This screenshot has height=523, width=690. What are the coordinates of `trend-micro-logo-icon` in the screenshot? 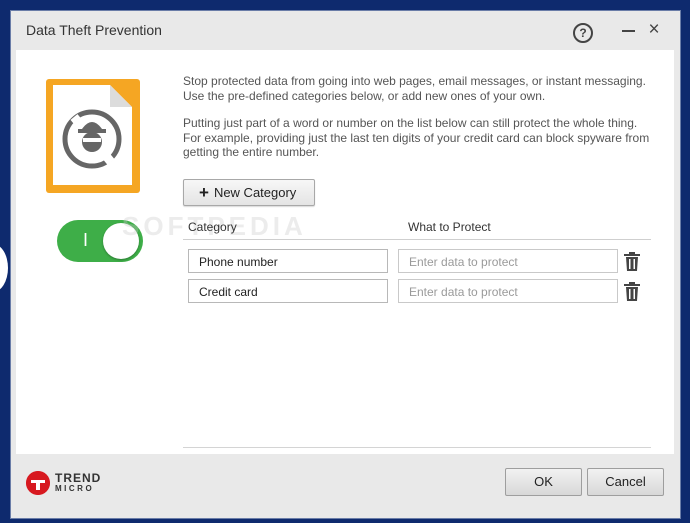 It's located at (38, 483).